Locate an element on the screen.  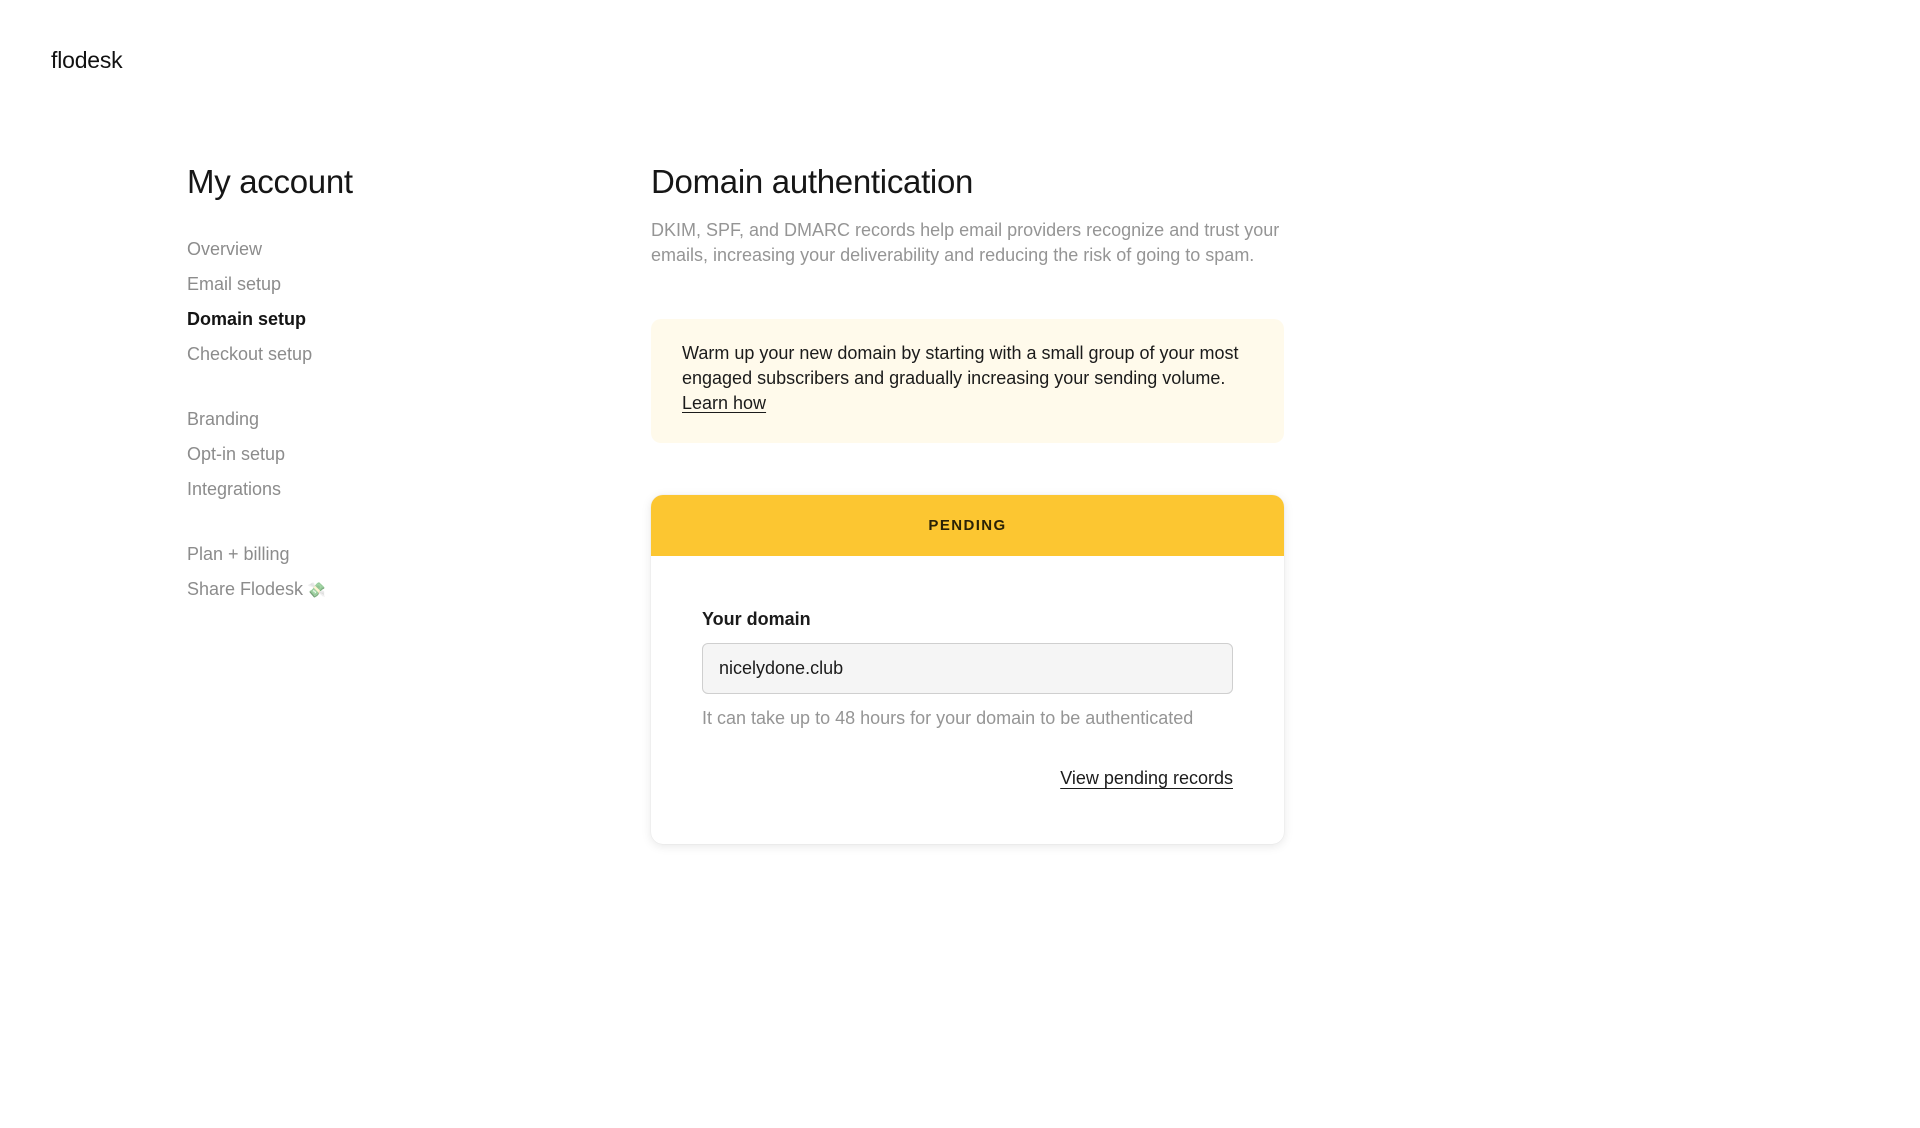
sidebar-item-domain-setup: Domain setup is located at coordinates (377, 319).